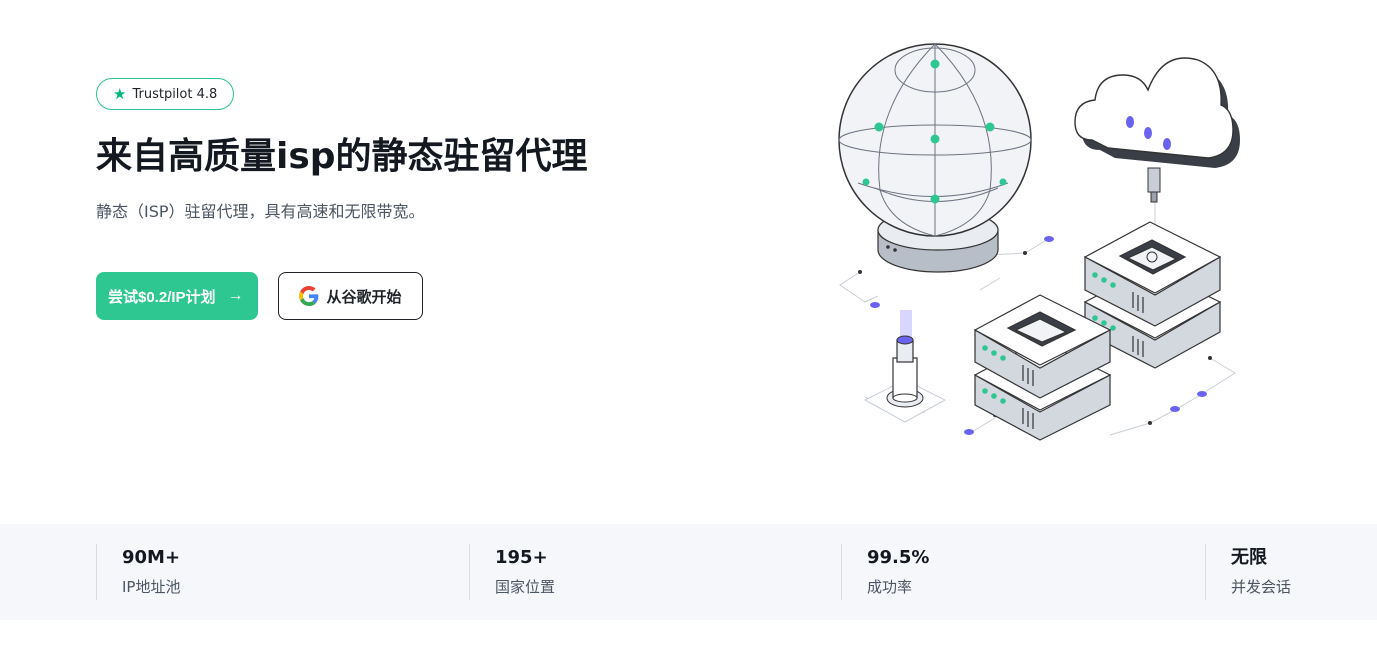 Image resolution: width=1377 pixels, height=663 pixels. I want to click on try-plan-button: 尝试$0.2/IP计划 →, so click(177, 296).